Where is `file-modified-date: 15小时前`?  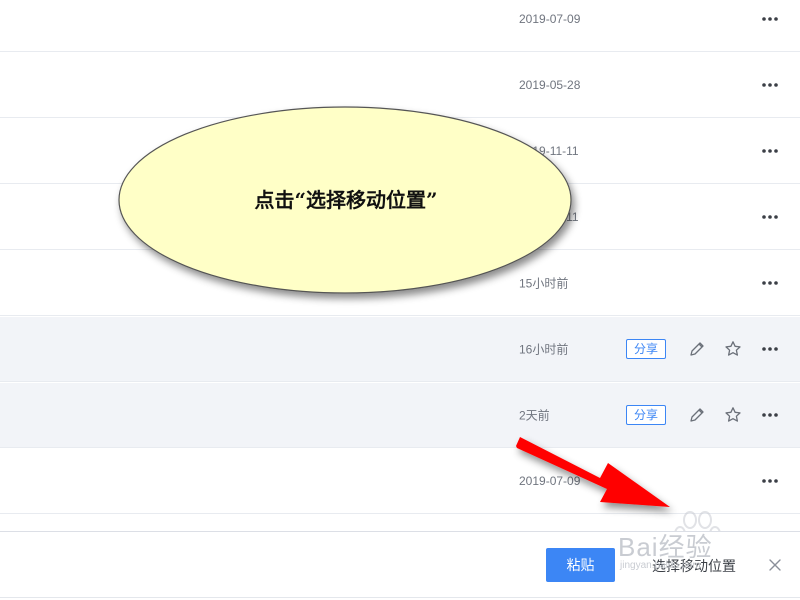
file-modified-date: 15小时前 is located at coordinates (544, 283).